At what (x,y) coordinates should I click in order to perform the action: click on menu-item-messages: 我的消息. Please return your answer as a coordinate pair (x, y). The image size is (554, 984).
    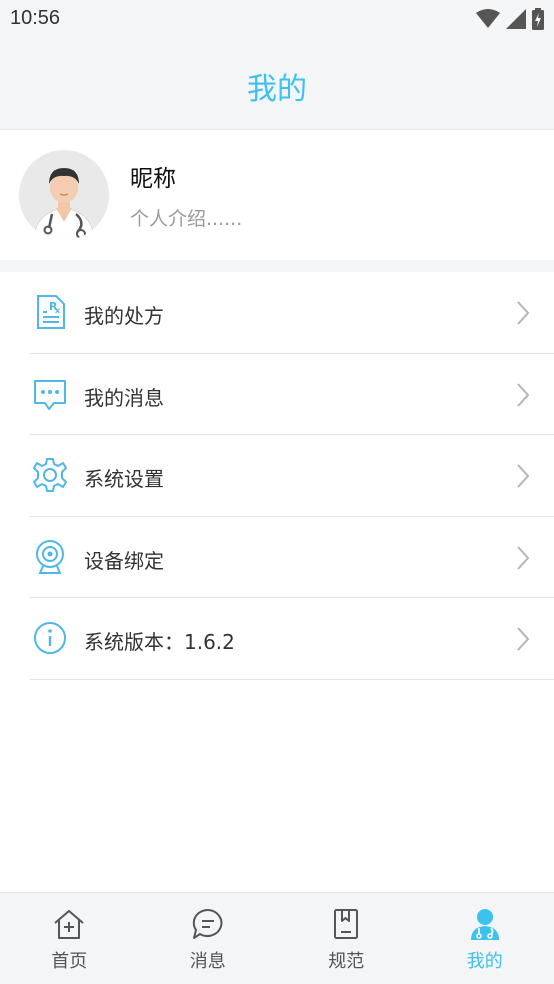
    Looking at the image, I should click on (277, 394).